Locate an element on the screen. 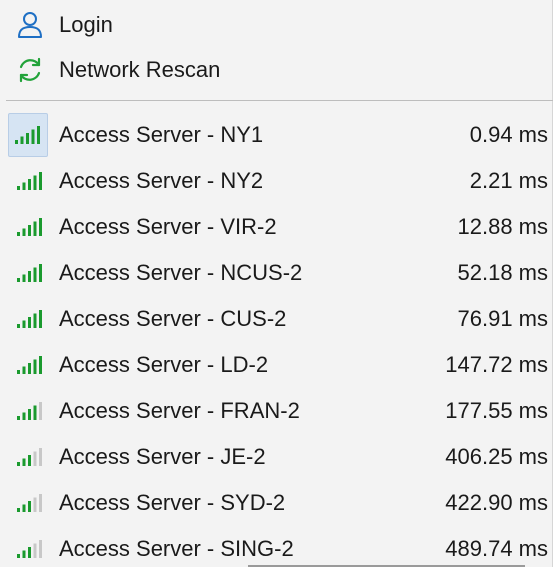  server-name: Access Server - FRAN-2 is located at coordinates (179, 410).